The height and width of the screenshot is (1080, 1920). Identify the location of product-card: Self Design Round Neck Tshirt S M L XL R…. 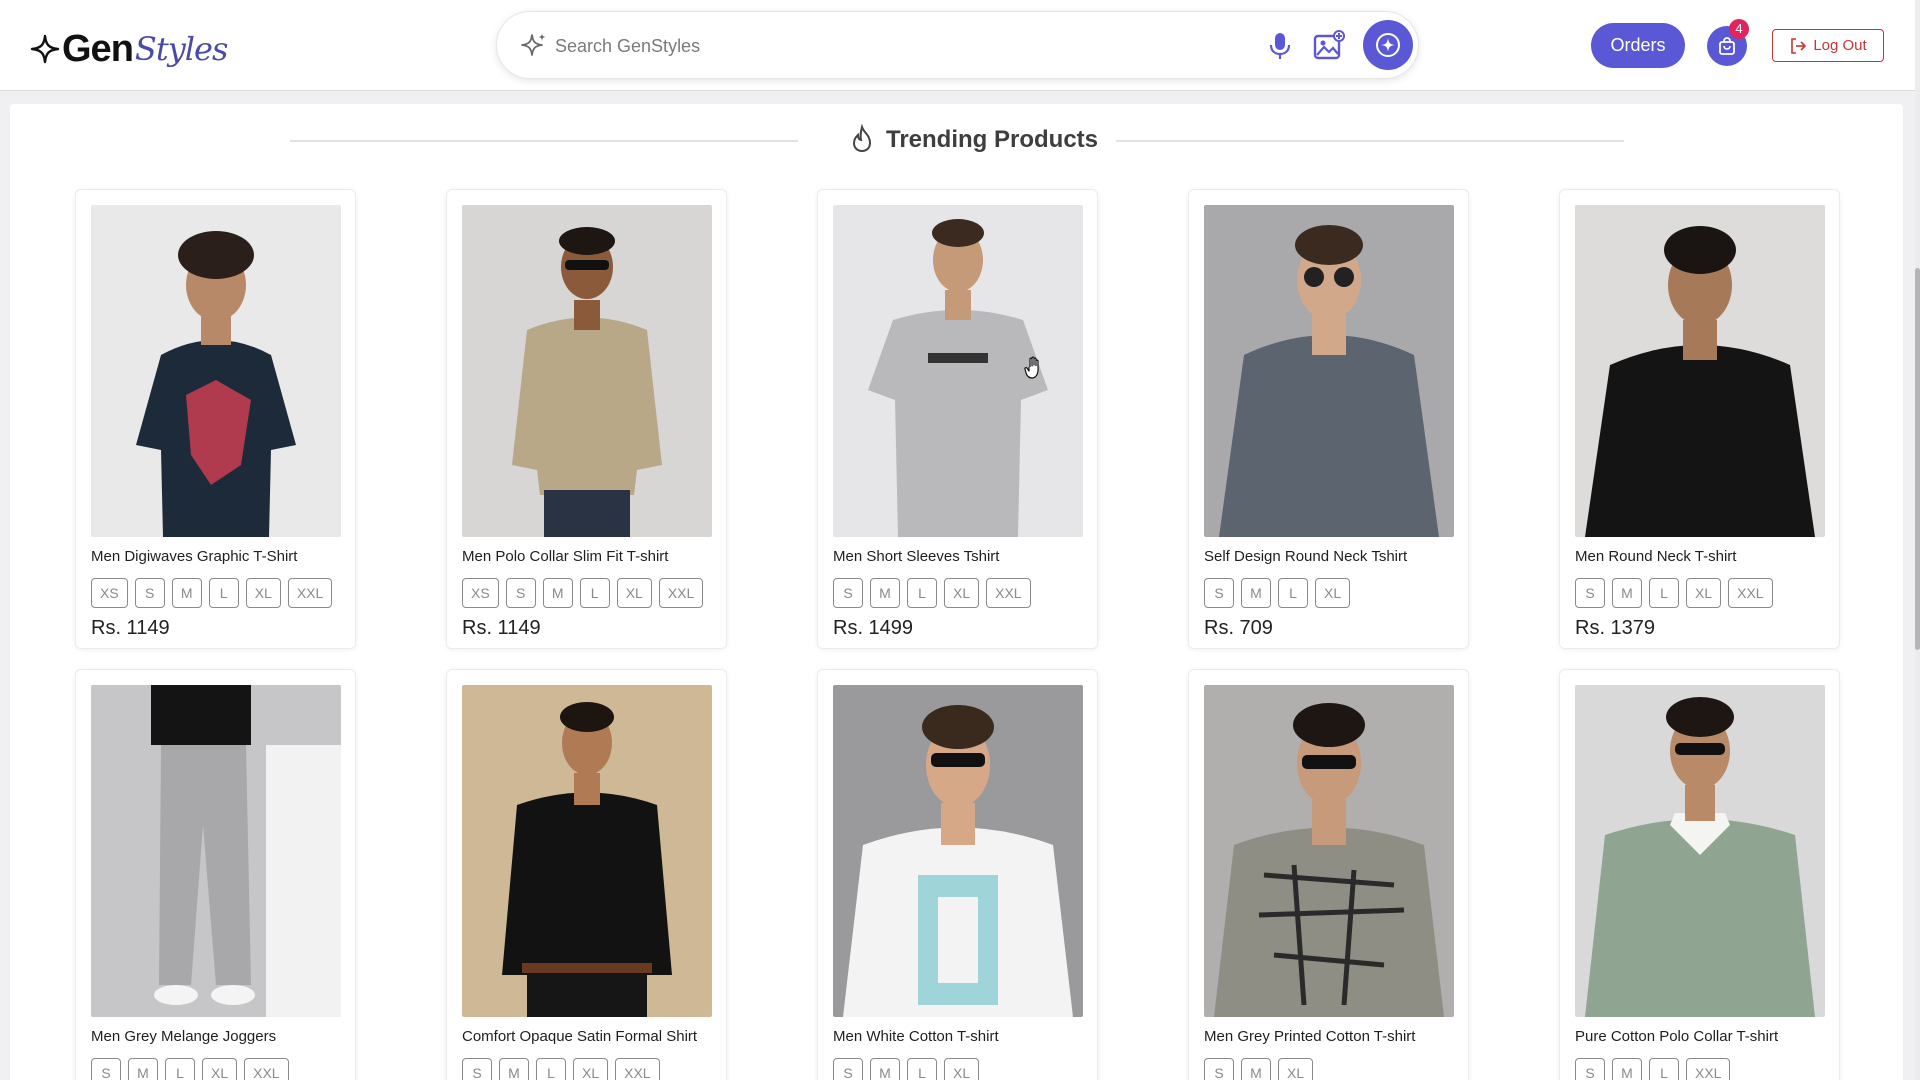
(1328, 419).